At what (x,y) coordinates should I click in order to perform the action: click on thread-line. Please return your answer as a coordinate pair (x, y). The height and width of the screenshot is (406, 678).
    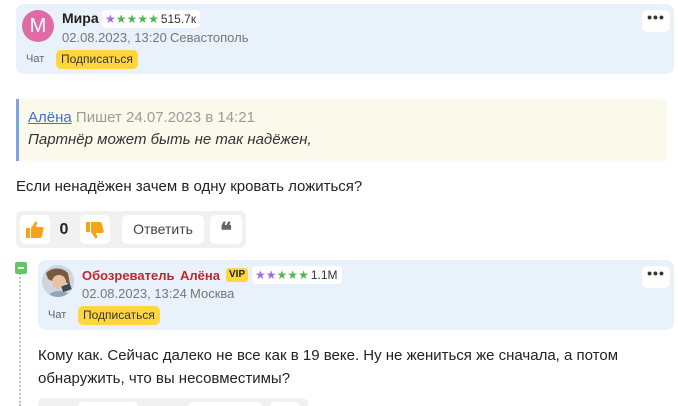
    Looking at the image, I should click on (21, 334).